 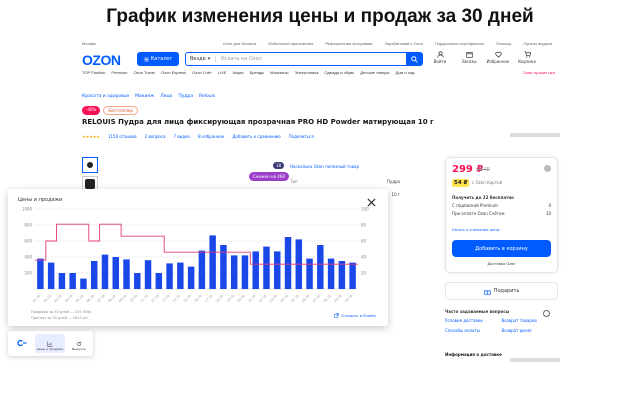 I want to click on nav-item: Дом и сад, so click(x=405, y=72).